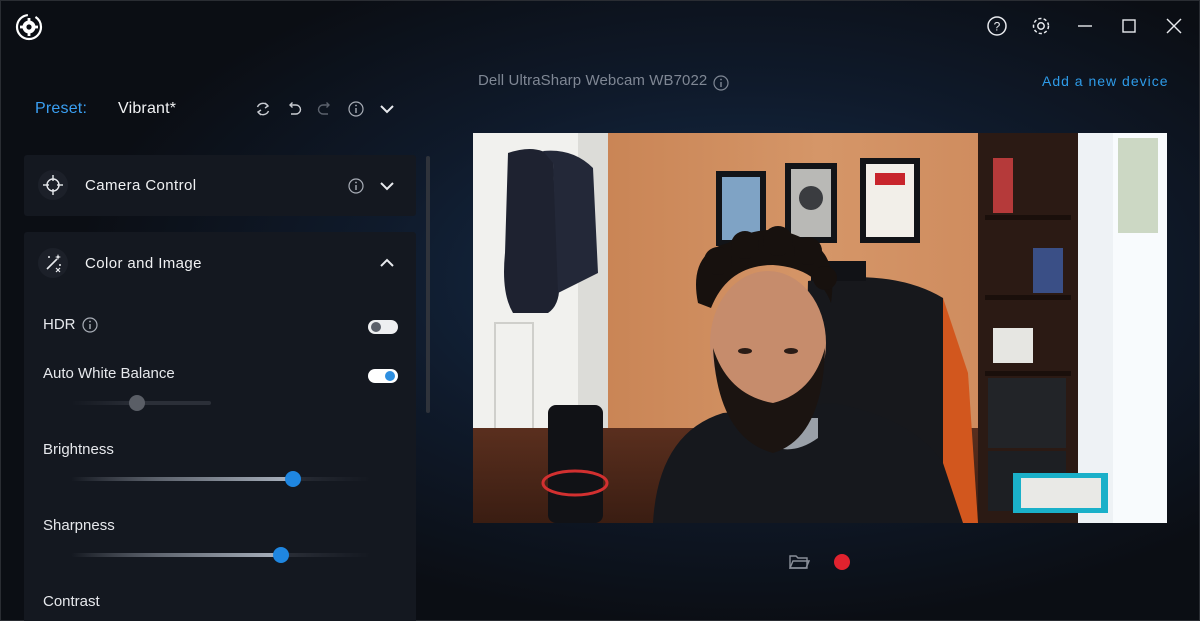 This screenshot has width=1200, height=621. I want to click on redo-icon, so click(325, 109).